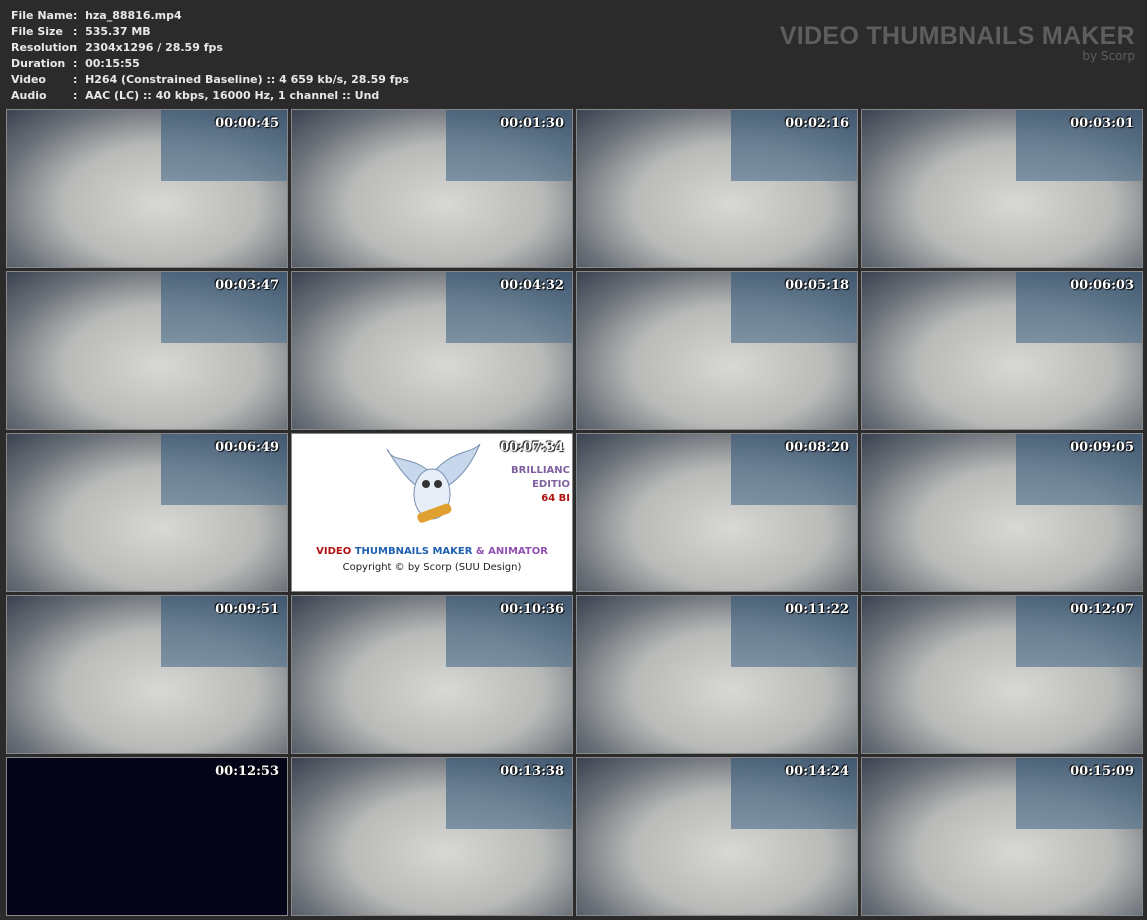 The width and height of the screenshot is (1147, 920). I want to click on info-label: File Name, so click(42, 15).